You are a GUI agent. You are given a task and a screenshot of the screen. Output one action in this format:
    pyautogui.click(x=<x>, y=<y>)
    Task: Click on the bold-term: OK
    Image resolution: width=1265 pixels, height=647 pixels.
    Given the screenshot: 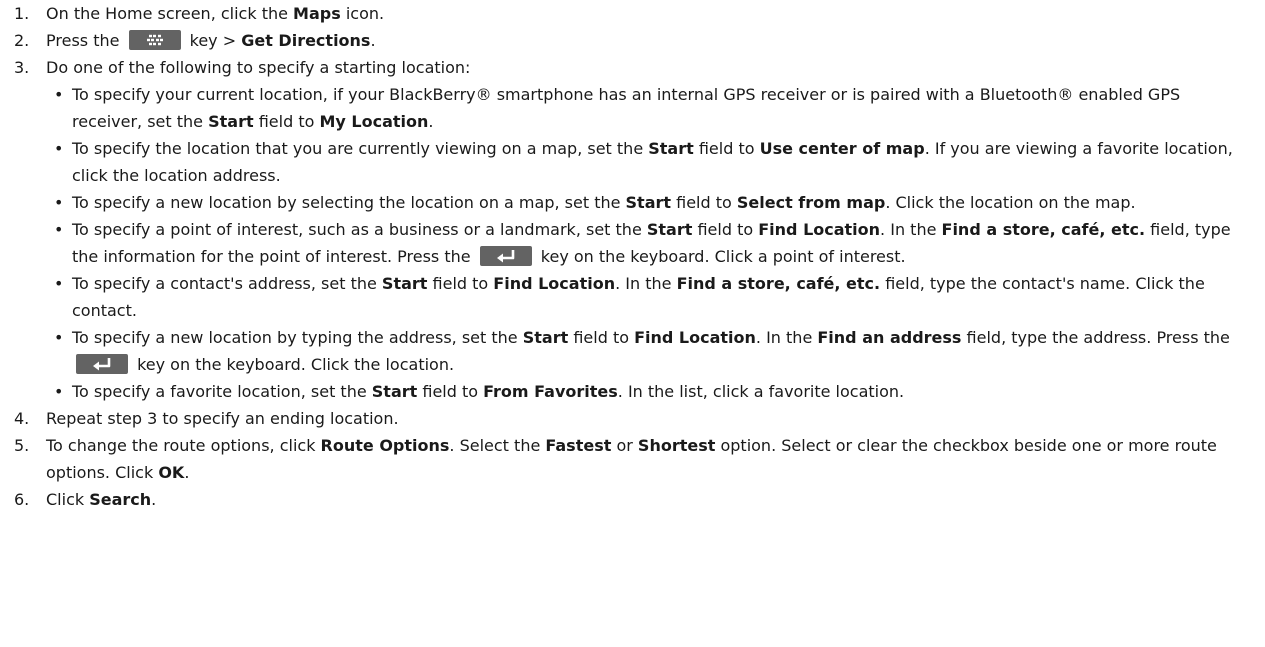 What is the action you would take?
    pyautogui.click(x=171, y=472)
    